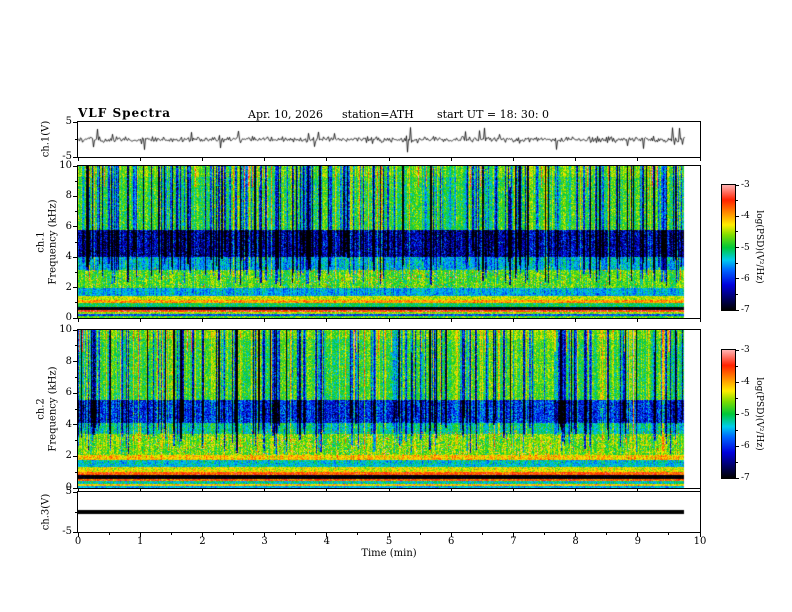  Describe the element at coordinates (41, 409) in the screenshot. I see `ch2-spectrogram-ylabel-channel: ch.2` at that location.